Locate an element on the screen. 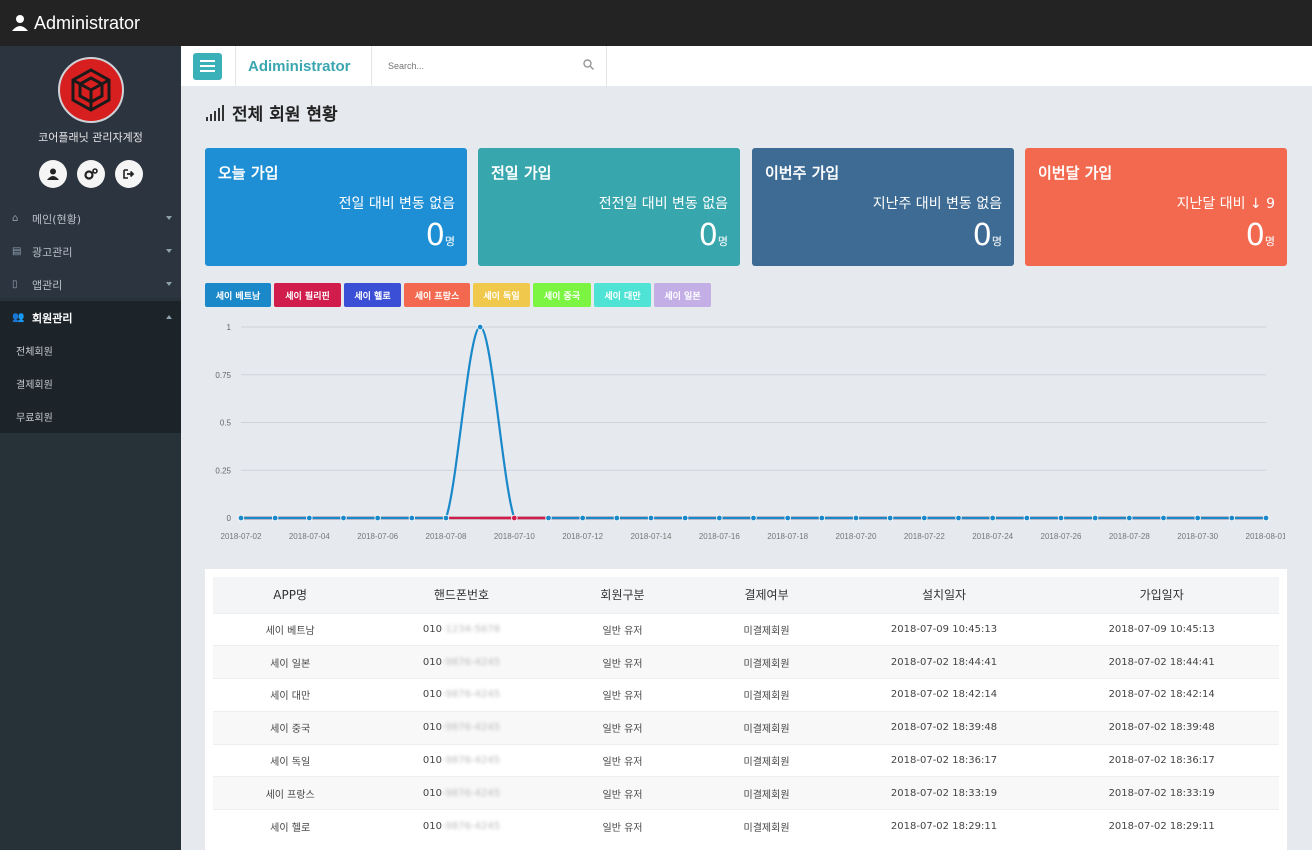  column-header: 설치일자 is located at coordinates (944, 595).